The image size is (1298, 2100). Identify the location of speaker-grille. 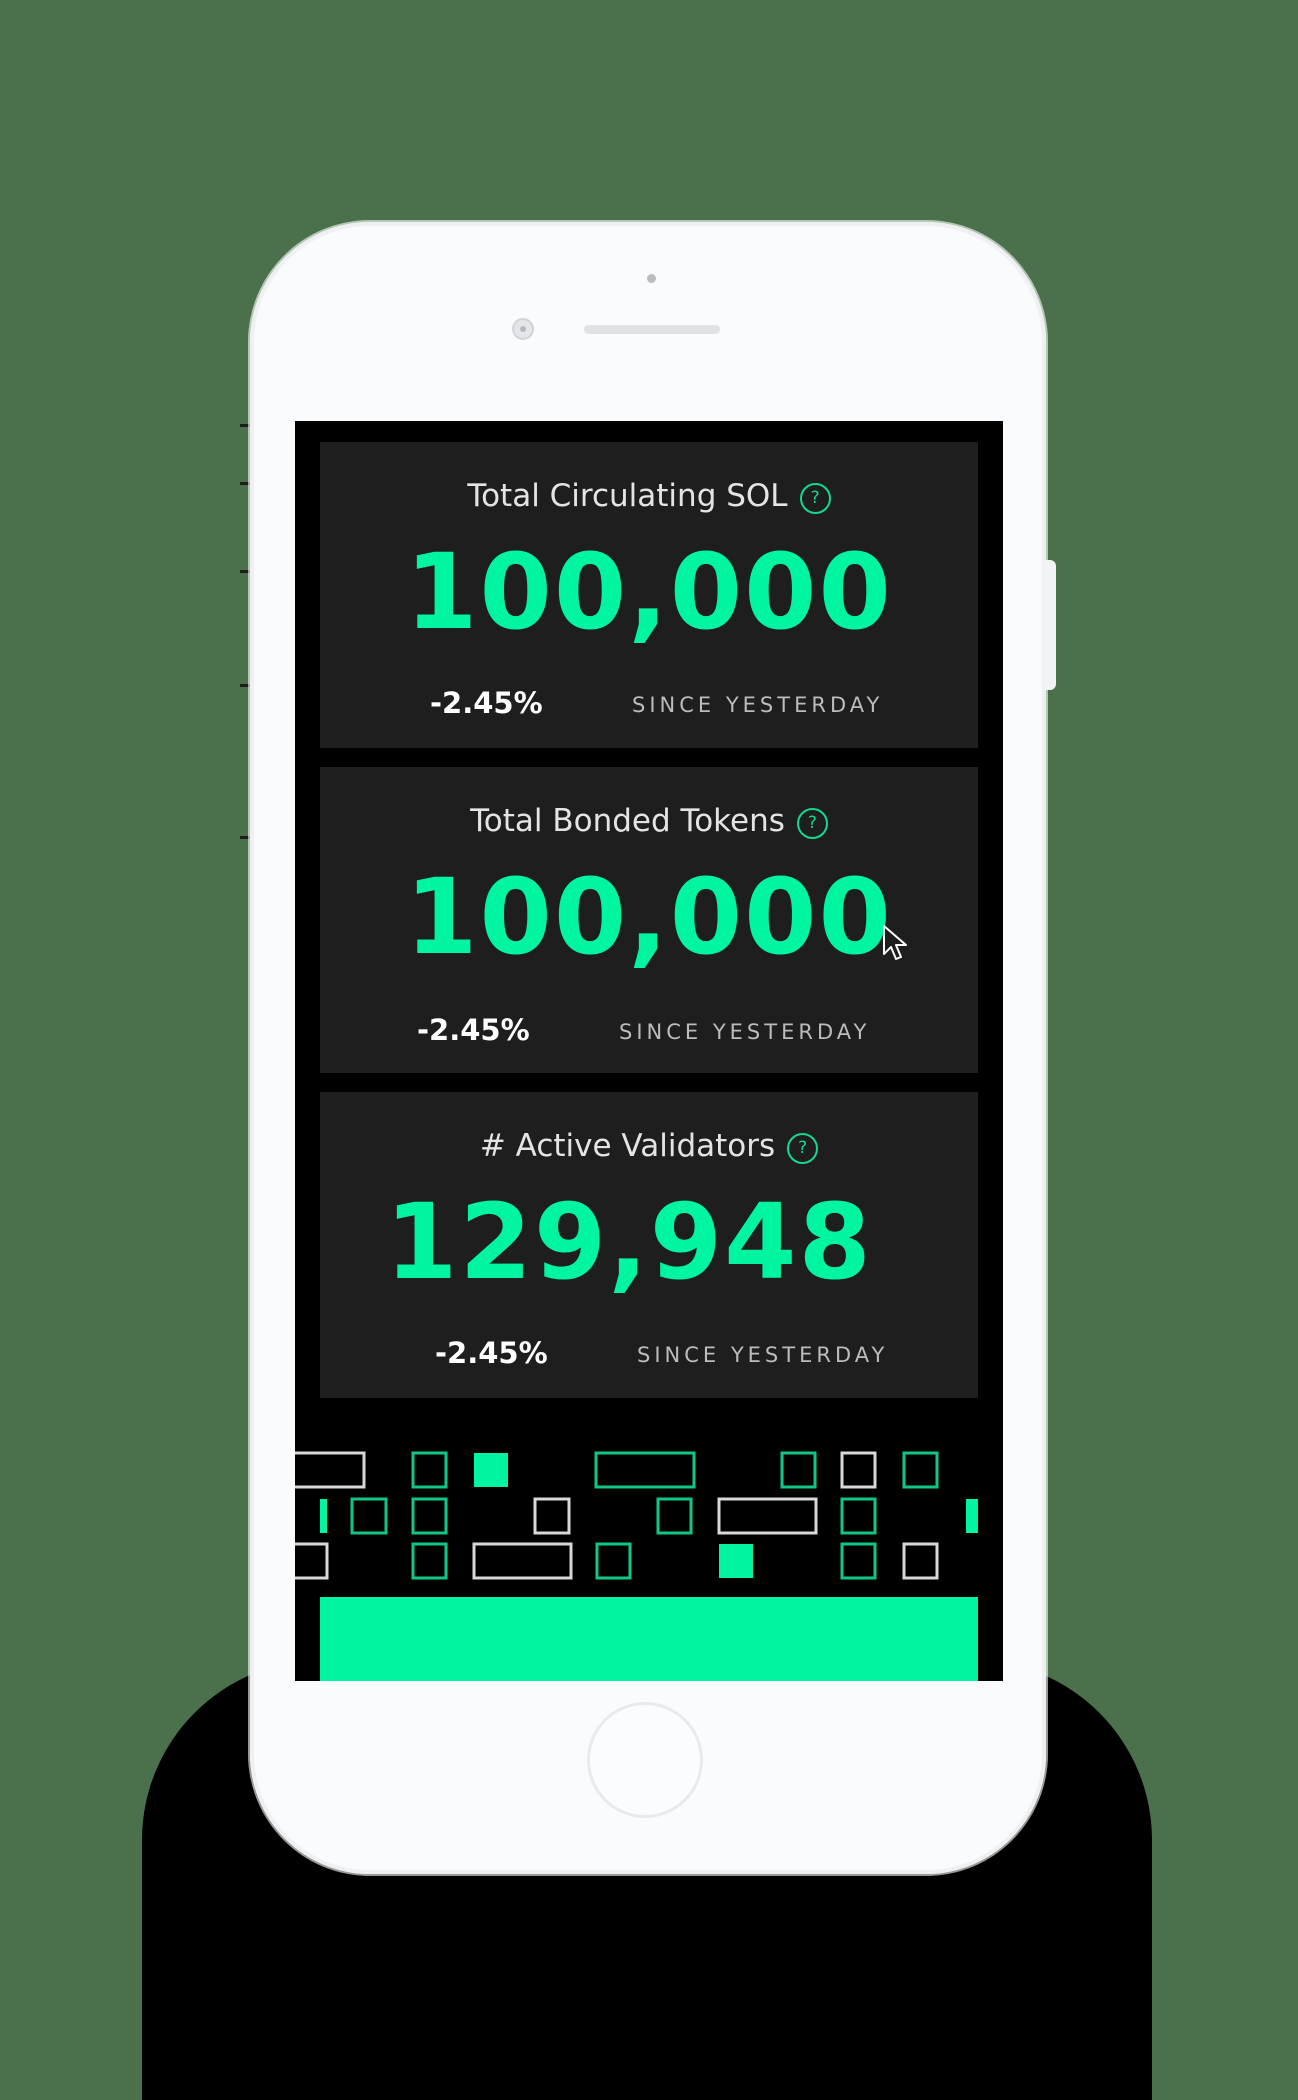
(652, 329).